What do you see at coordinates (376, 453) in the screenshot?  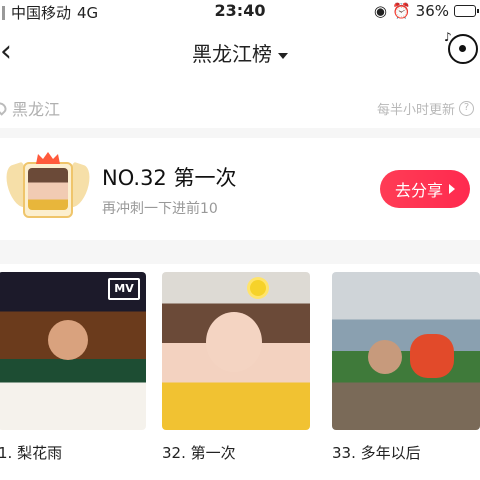 I see `video-caption: 33. 多年以后` at bounding box center [376, 453].